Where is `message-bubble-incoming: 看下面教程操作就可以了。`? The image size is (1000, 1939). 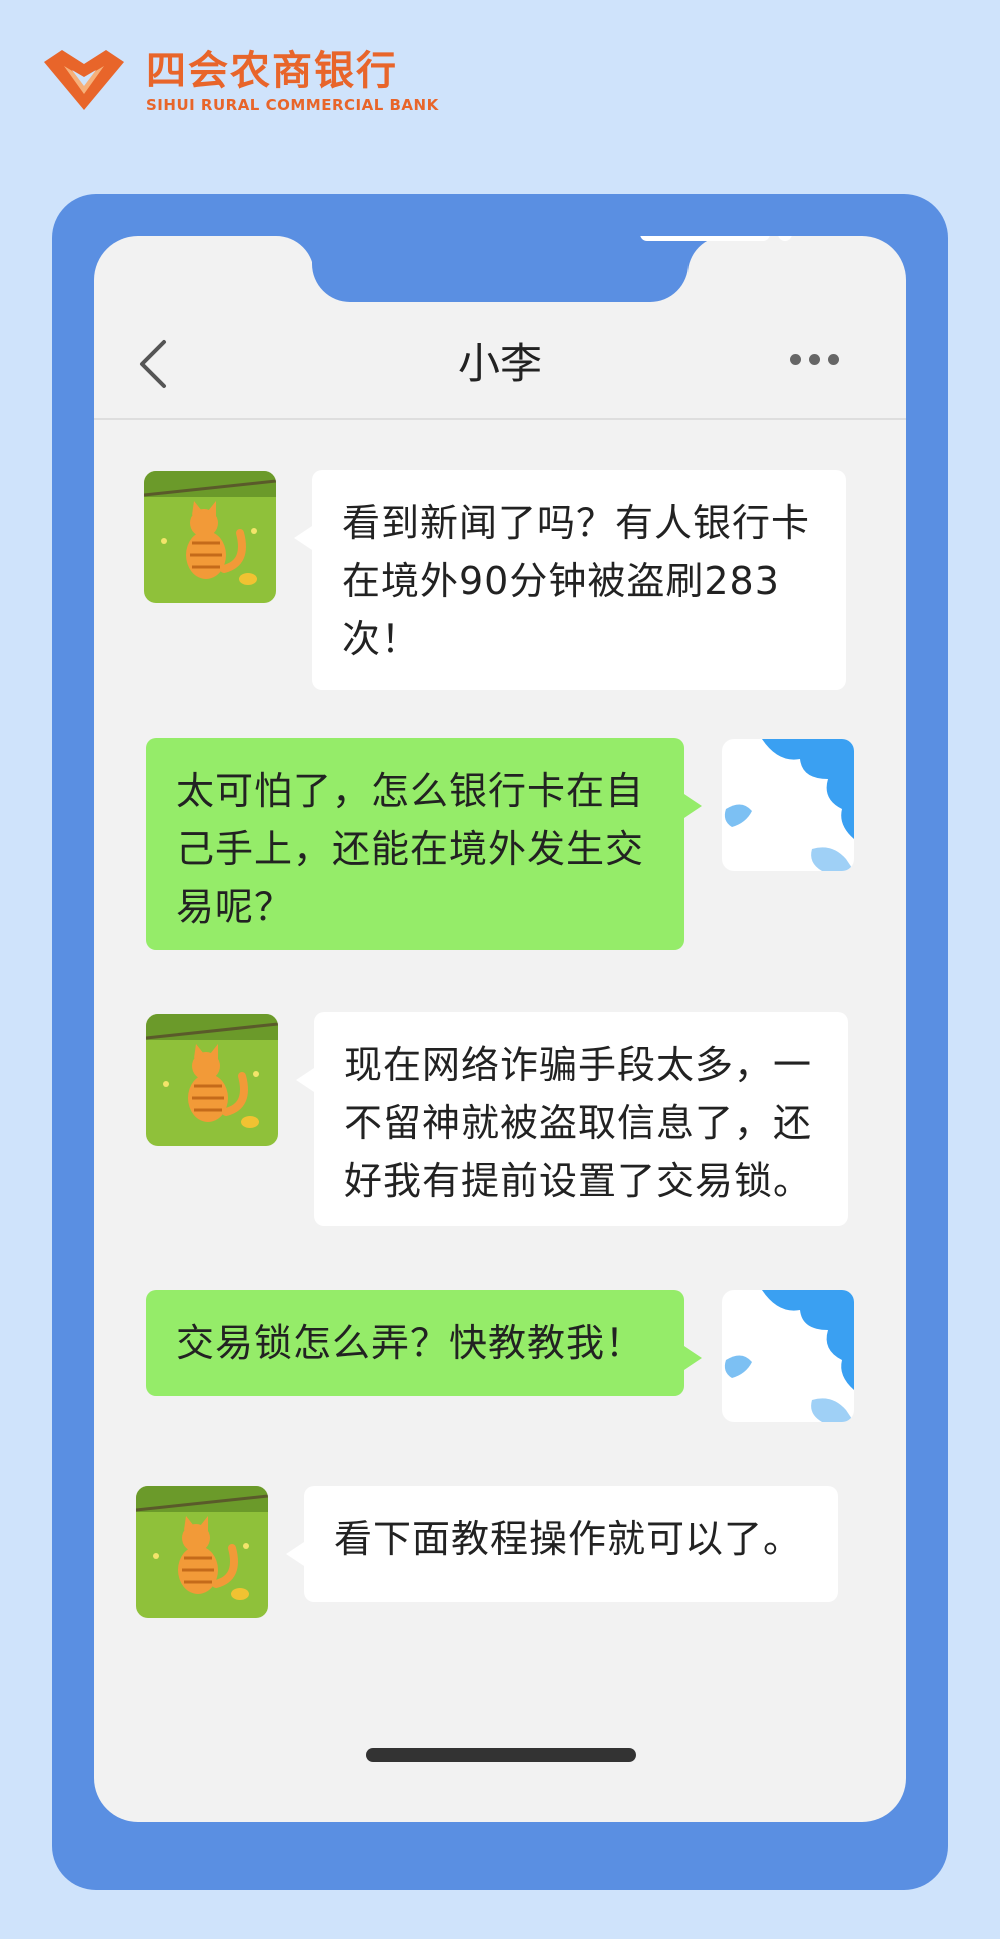
message-bubble-incoming: 看下面教程操作就可以了。 is located at coordinates (562, 1544).